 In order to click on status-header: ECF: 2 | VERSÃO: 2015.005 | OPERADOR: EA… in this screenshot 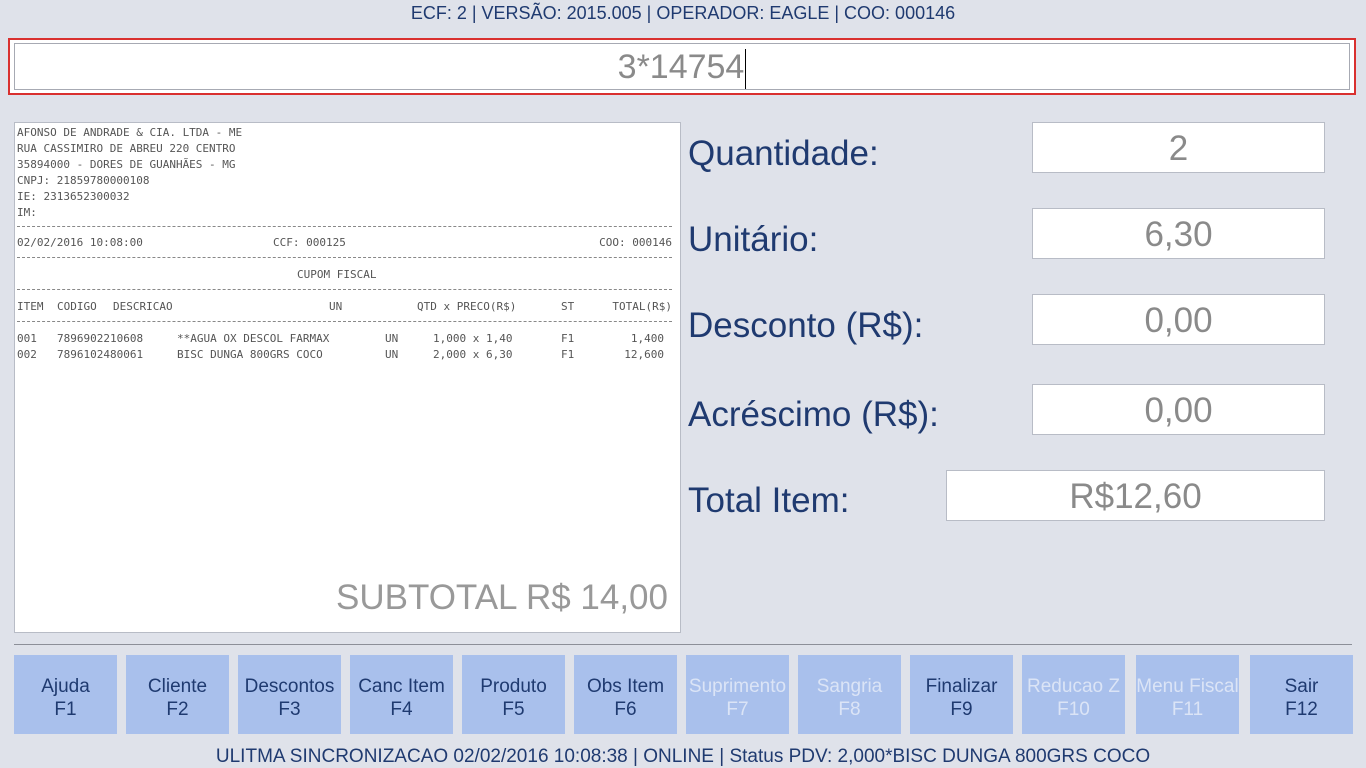, I will do `click(683, 13)`.